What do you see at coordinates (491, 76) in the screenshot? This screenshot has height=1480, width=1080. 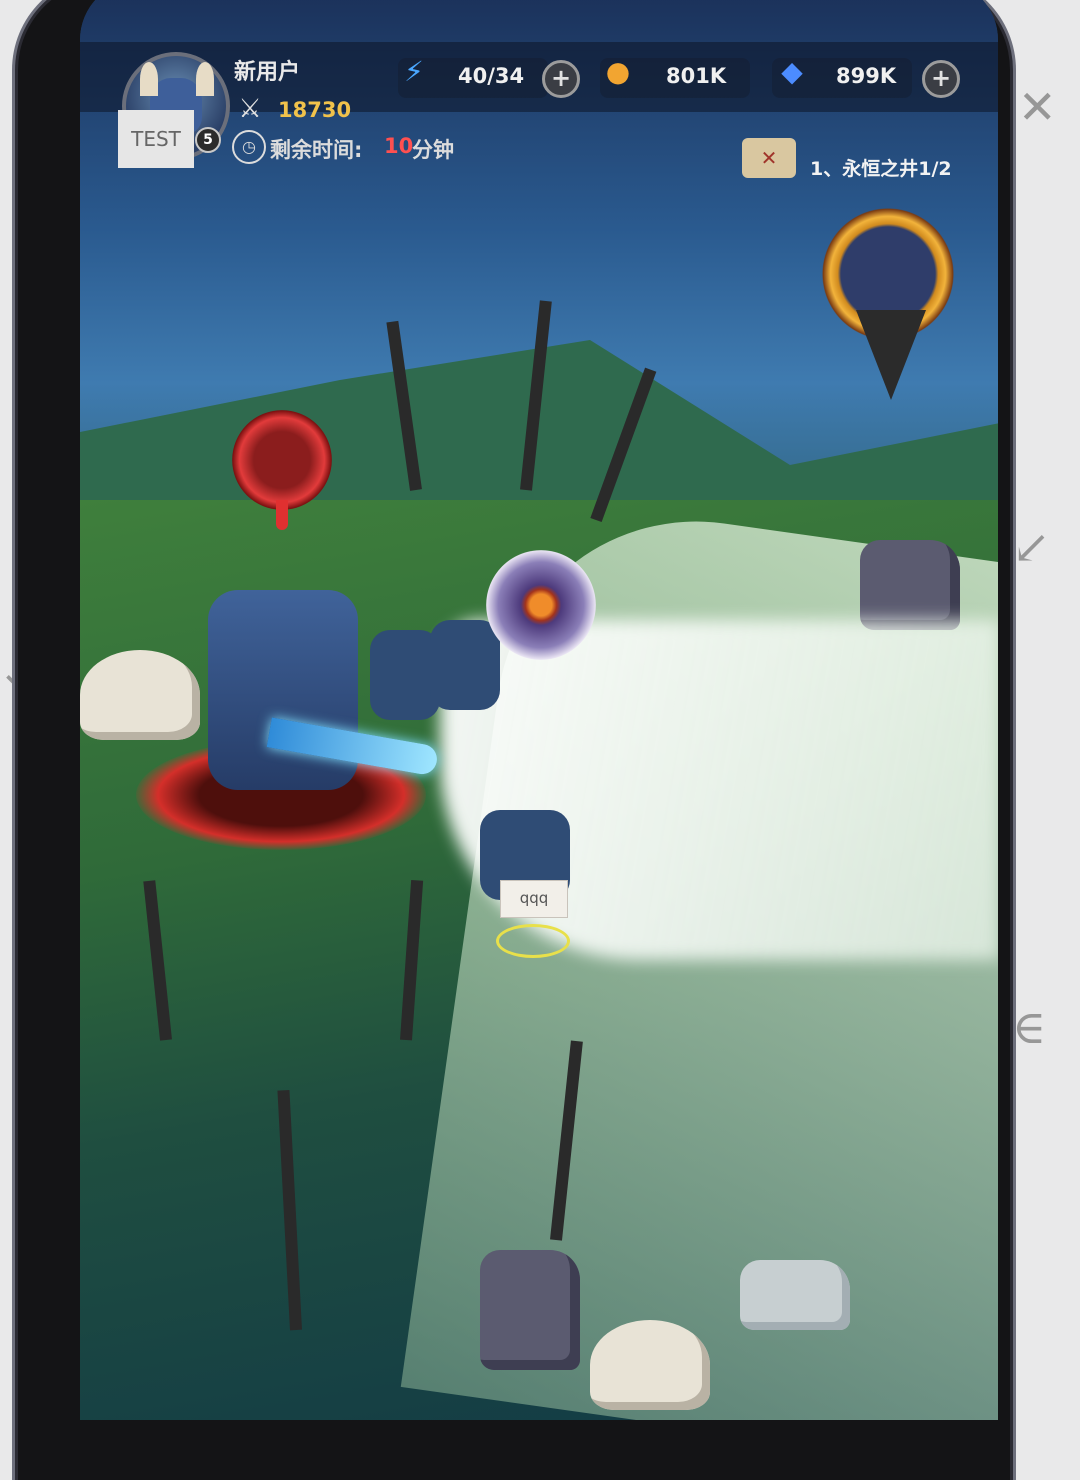 I see `energy-value: 40/34` at bounding box center [491, 76].